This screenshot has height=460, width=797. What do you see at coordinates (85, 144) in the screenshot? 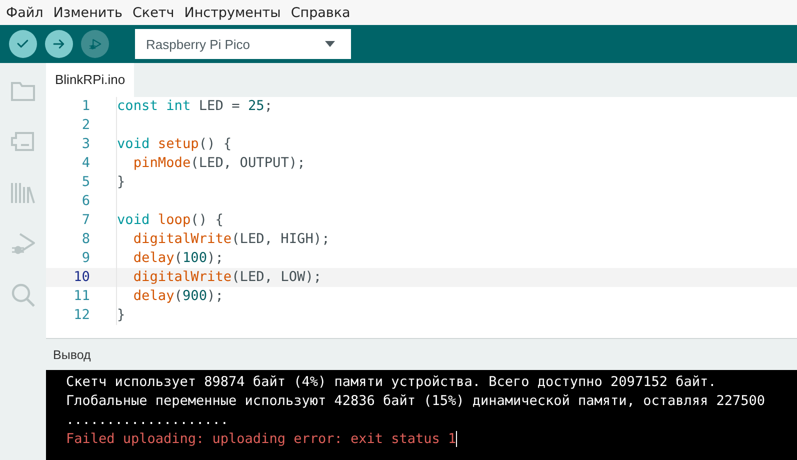
I see `line-number: 3` at bounding box center [85, 144].